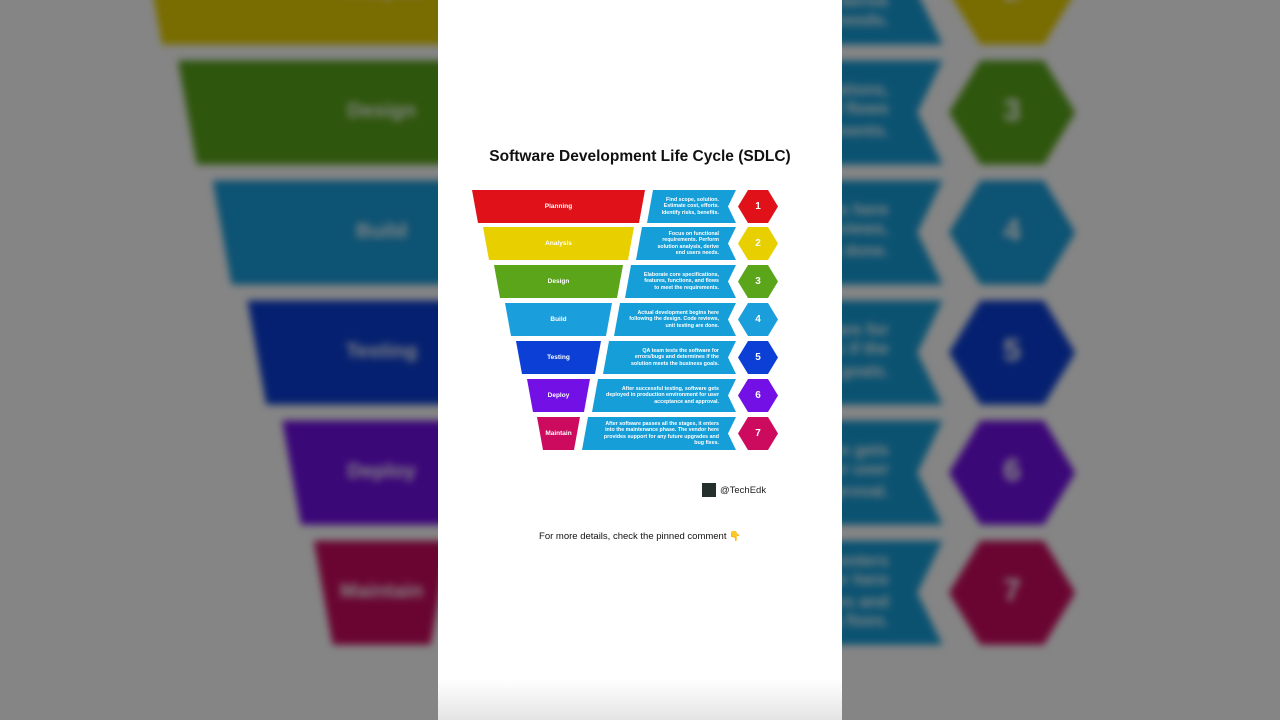  What do you see at coordinates (640, 156) in the screenshot?
I see `diagram-title: Software Development Life Cycle (SDLC)` at bounding box center [640, 156].